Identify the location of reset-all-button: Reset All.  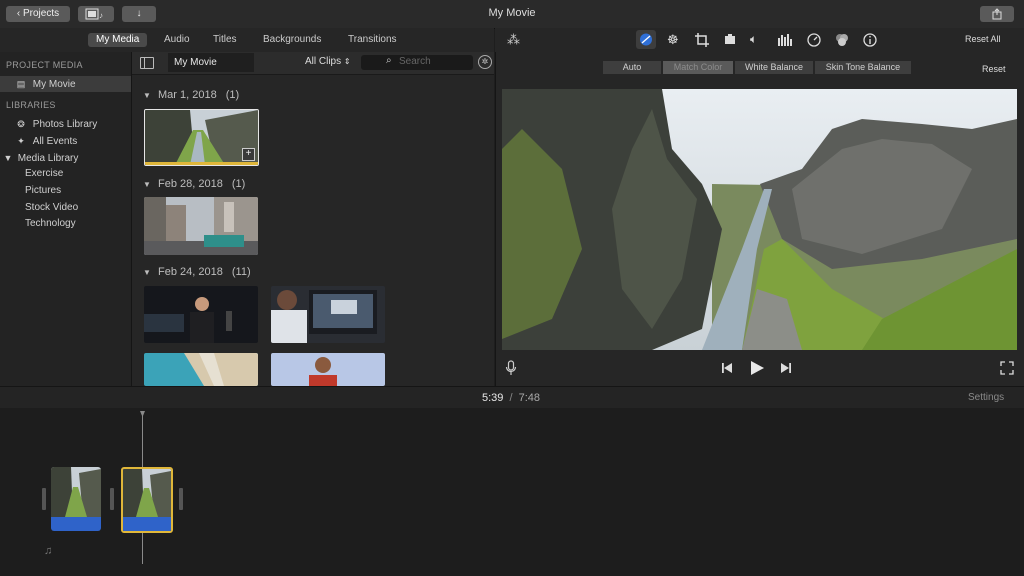
(983, 39).